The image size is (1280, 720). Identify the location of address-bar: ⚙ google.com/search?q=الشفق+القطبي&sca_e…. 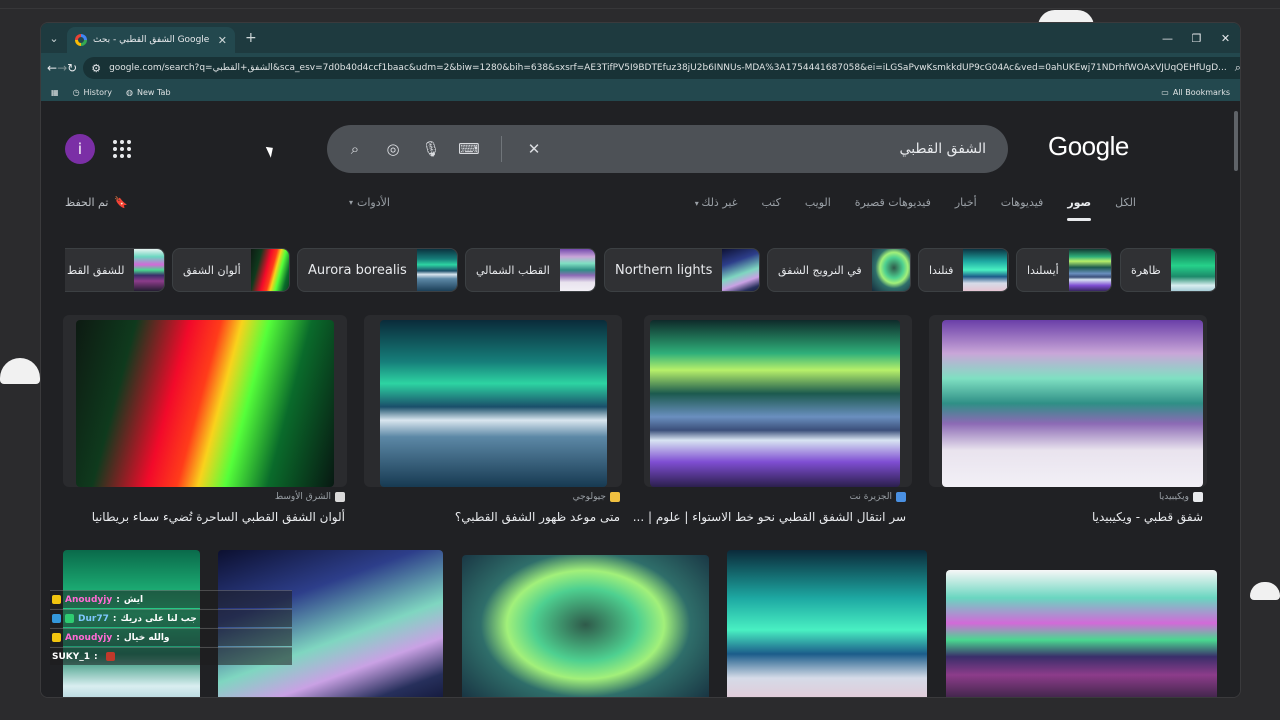
(661, 68).